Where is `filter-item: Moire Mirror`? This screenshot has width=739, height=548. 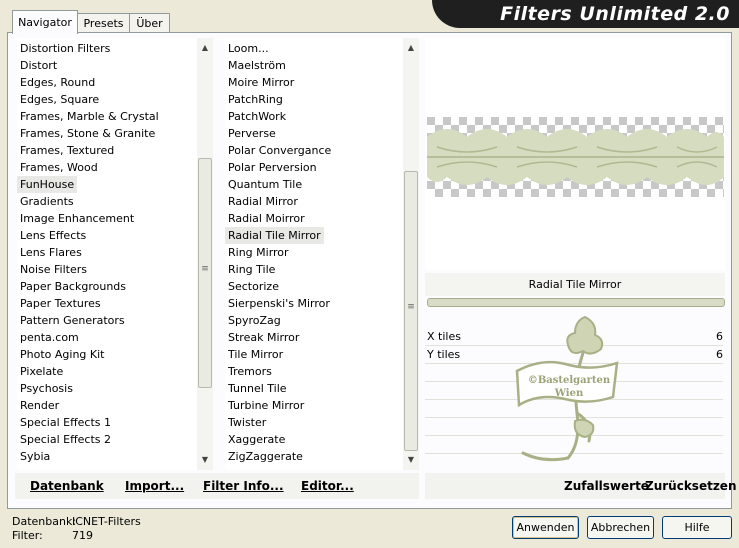 filter-item: Moire Mirror is located at coordinates (261, 82).